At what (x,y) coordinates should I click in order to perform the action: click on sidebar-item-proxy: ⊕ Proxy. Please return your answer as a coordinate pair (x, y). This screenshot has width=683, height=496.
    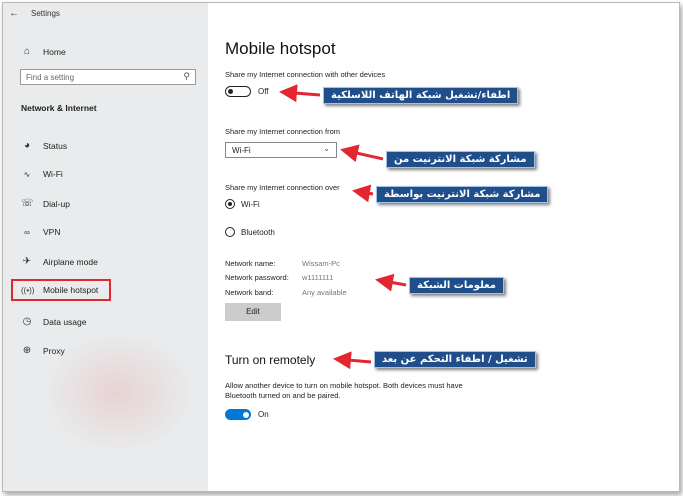
    Looking at the image, I should click on (43, 350).